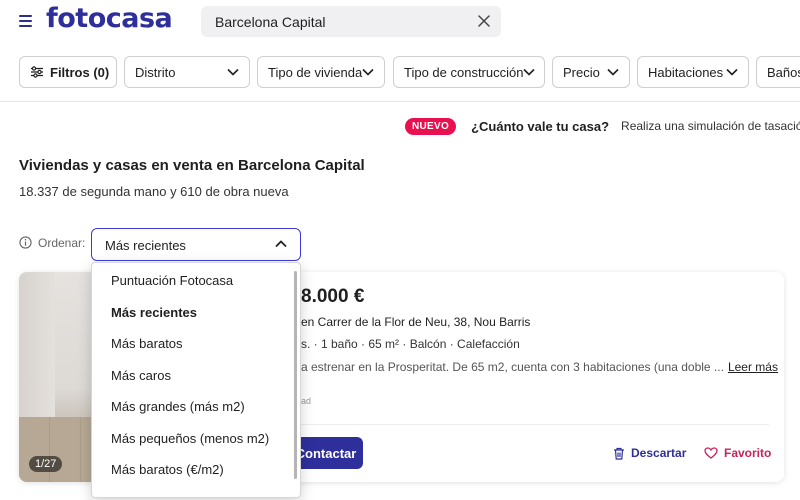  What do you see at coordinates (196, 407) in the screenshot?
I see `sort-option-grandes: Más grandes (más m2)` at bounding box center [196, 407].